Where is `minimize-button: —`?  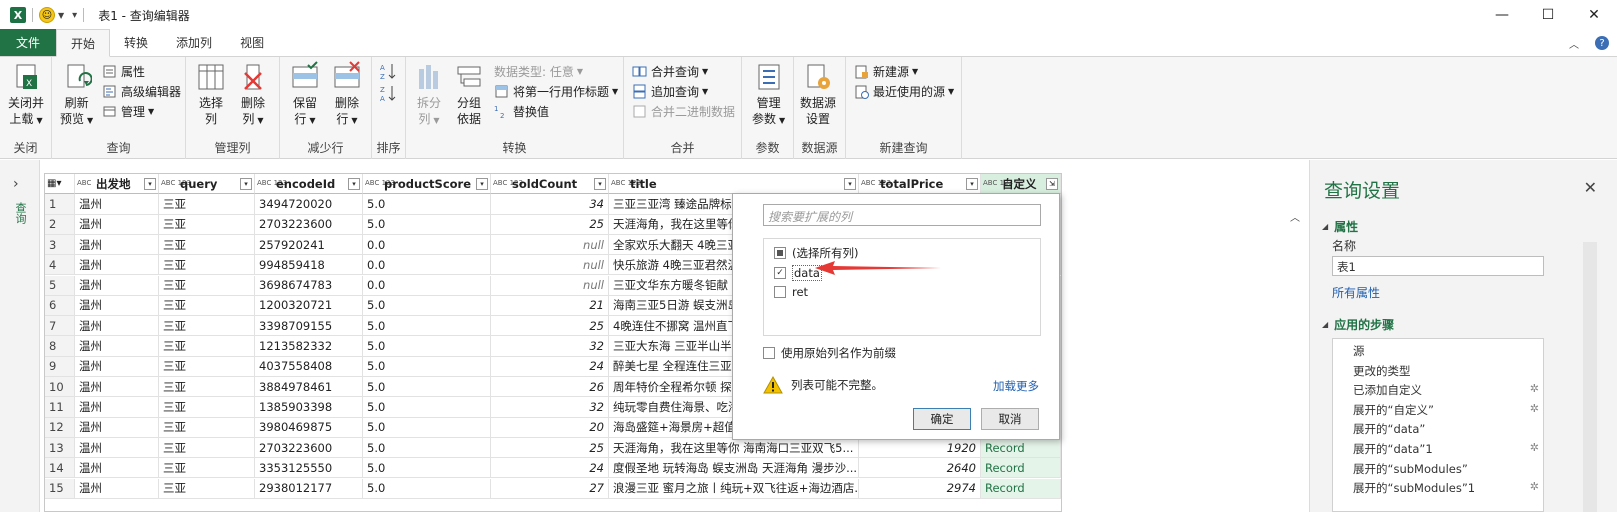 minimize-button: — is located at coordinates (1502, 15).